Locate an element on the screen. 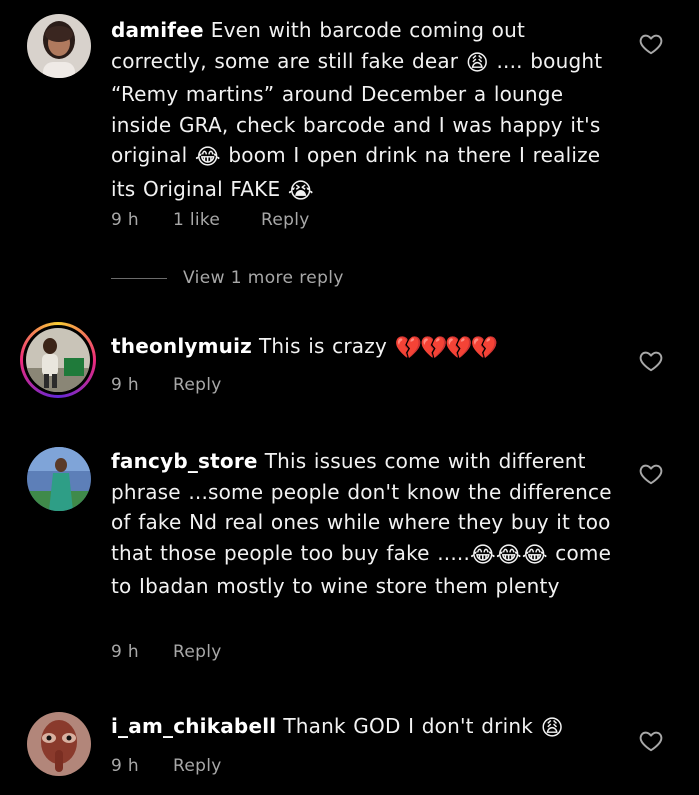 This screenshot has height=795, width=699. comment-meta: 9 h 1 like Reply is located at coordinates (210, 220).